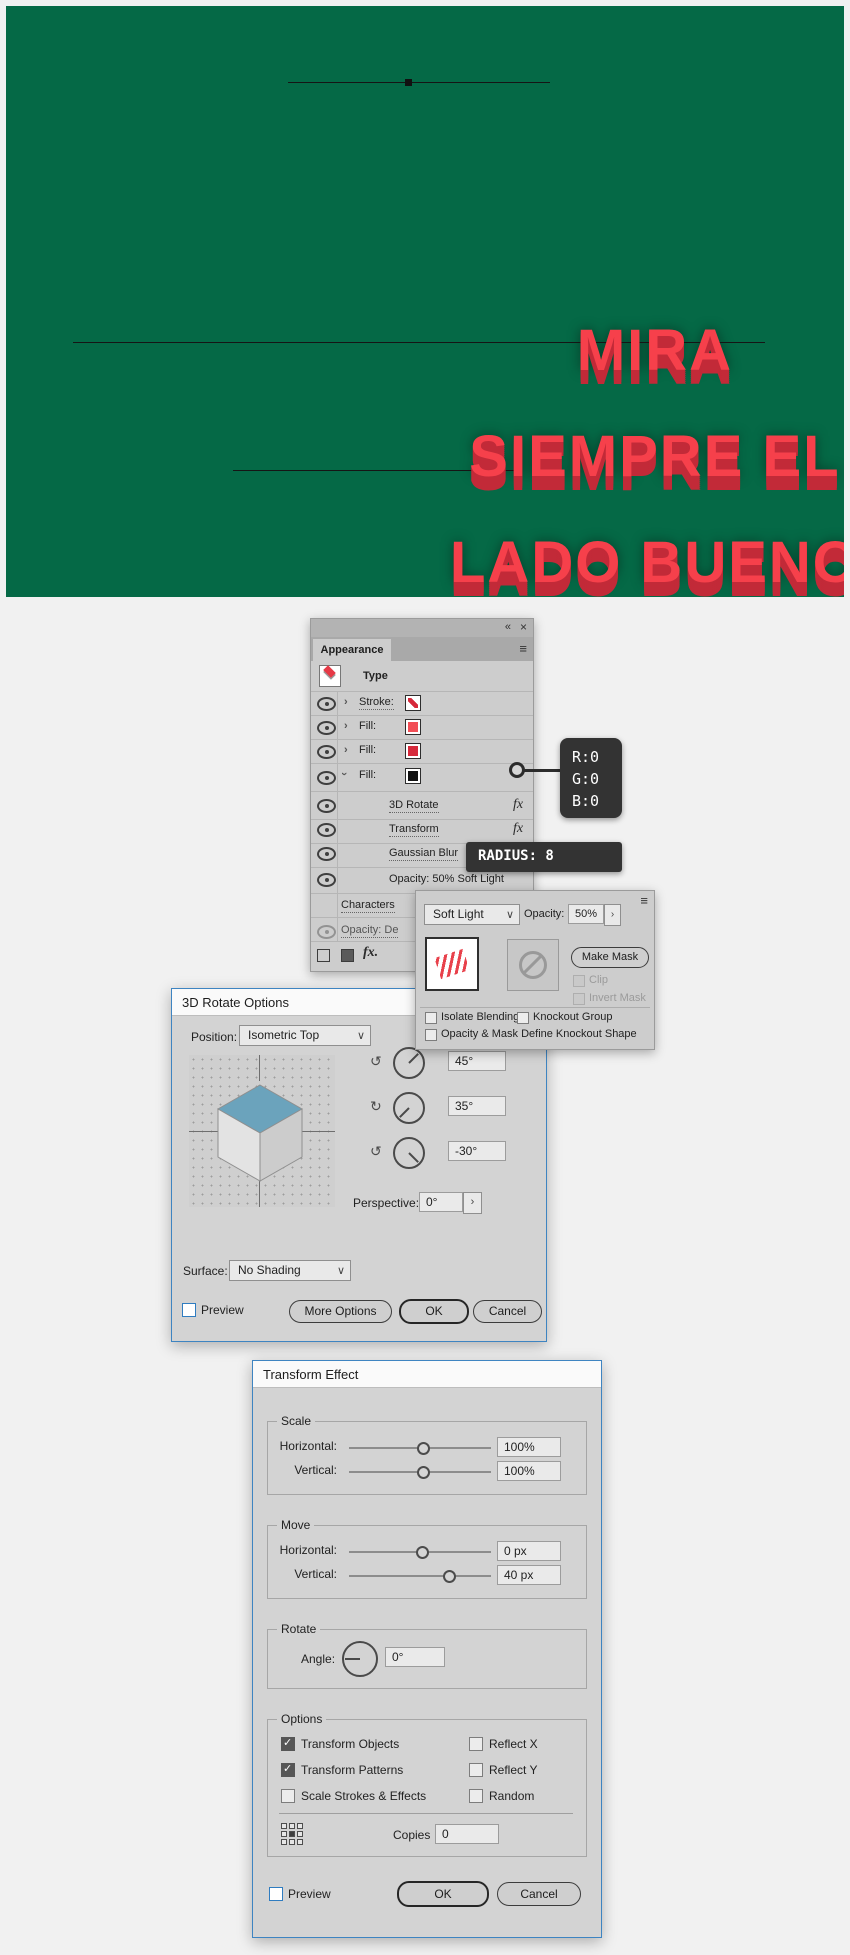 The image size is (850, 1955). Describe the element at coordinates (308, 1446) in the screenshot. I see `scale-horizontal-label: Horizontal:` at that location.